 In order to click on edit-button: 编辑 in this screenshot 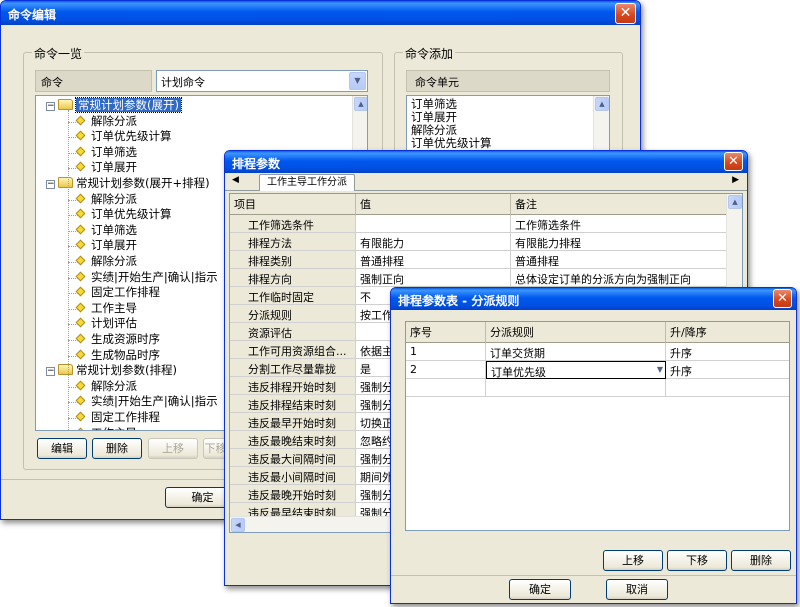, I will do `click(62, 448)`.